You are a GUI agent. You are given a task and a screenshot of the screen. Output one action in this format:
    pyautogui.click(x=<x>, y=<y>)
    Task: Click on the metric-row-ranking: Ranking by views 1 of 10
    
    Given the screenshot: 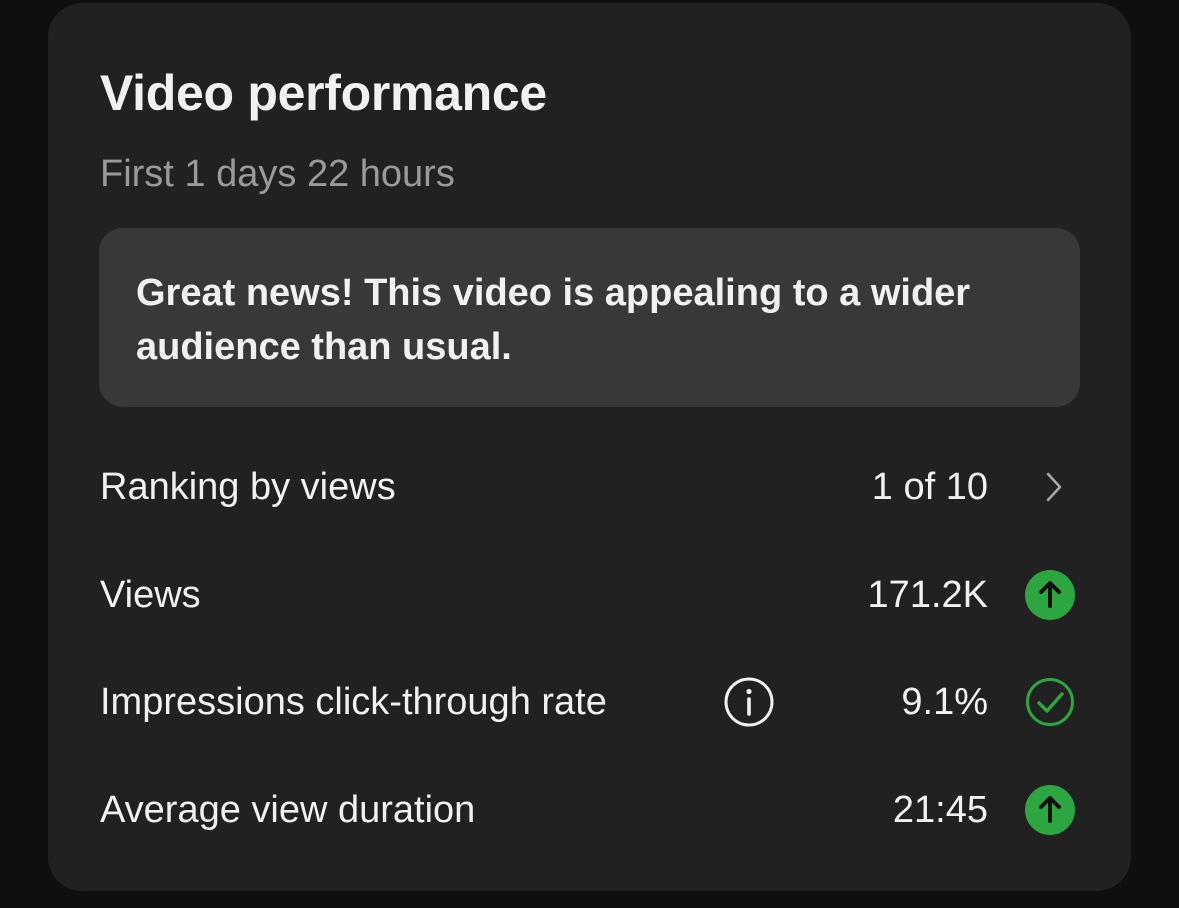 What is the action you would take?
    pyautogui.click(x=590, y=487)
    